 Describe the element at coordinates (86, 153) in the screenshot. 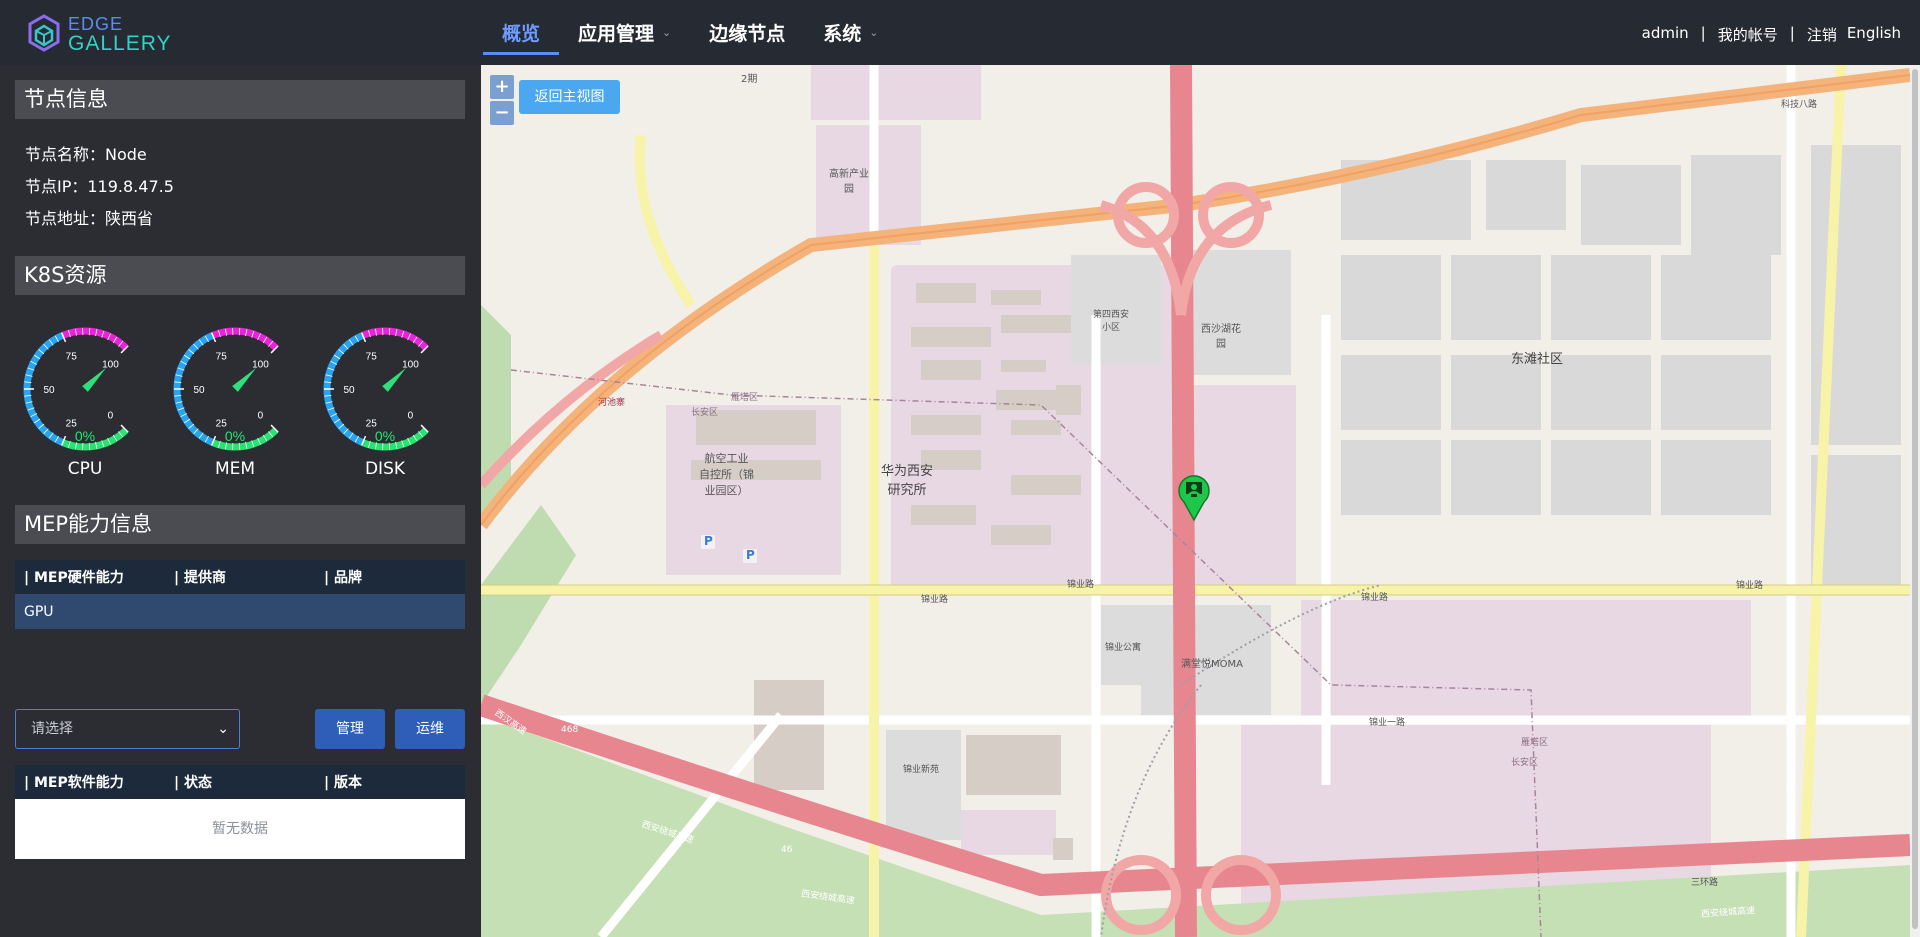

I see `node-name-line: 节点名称：Node` at that location.